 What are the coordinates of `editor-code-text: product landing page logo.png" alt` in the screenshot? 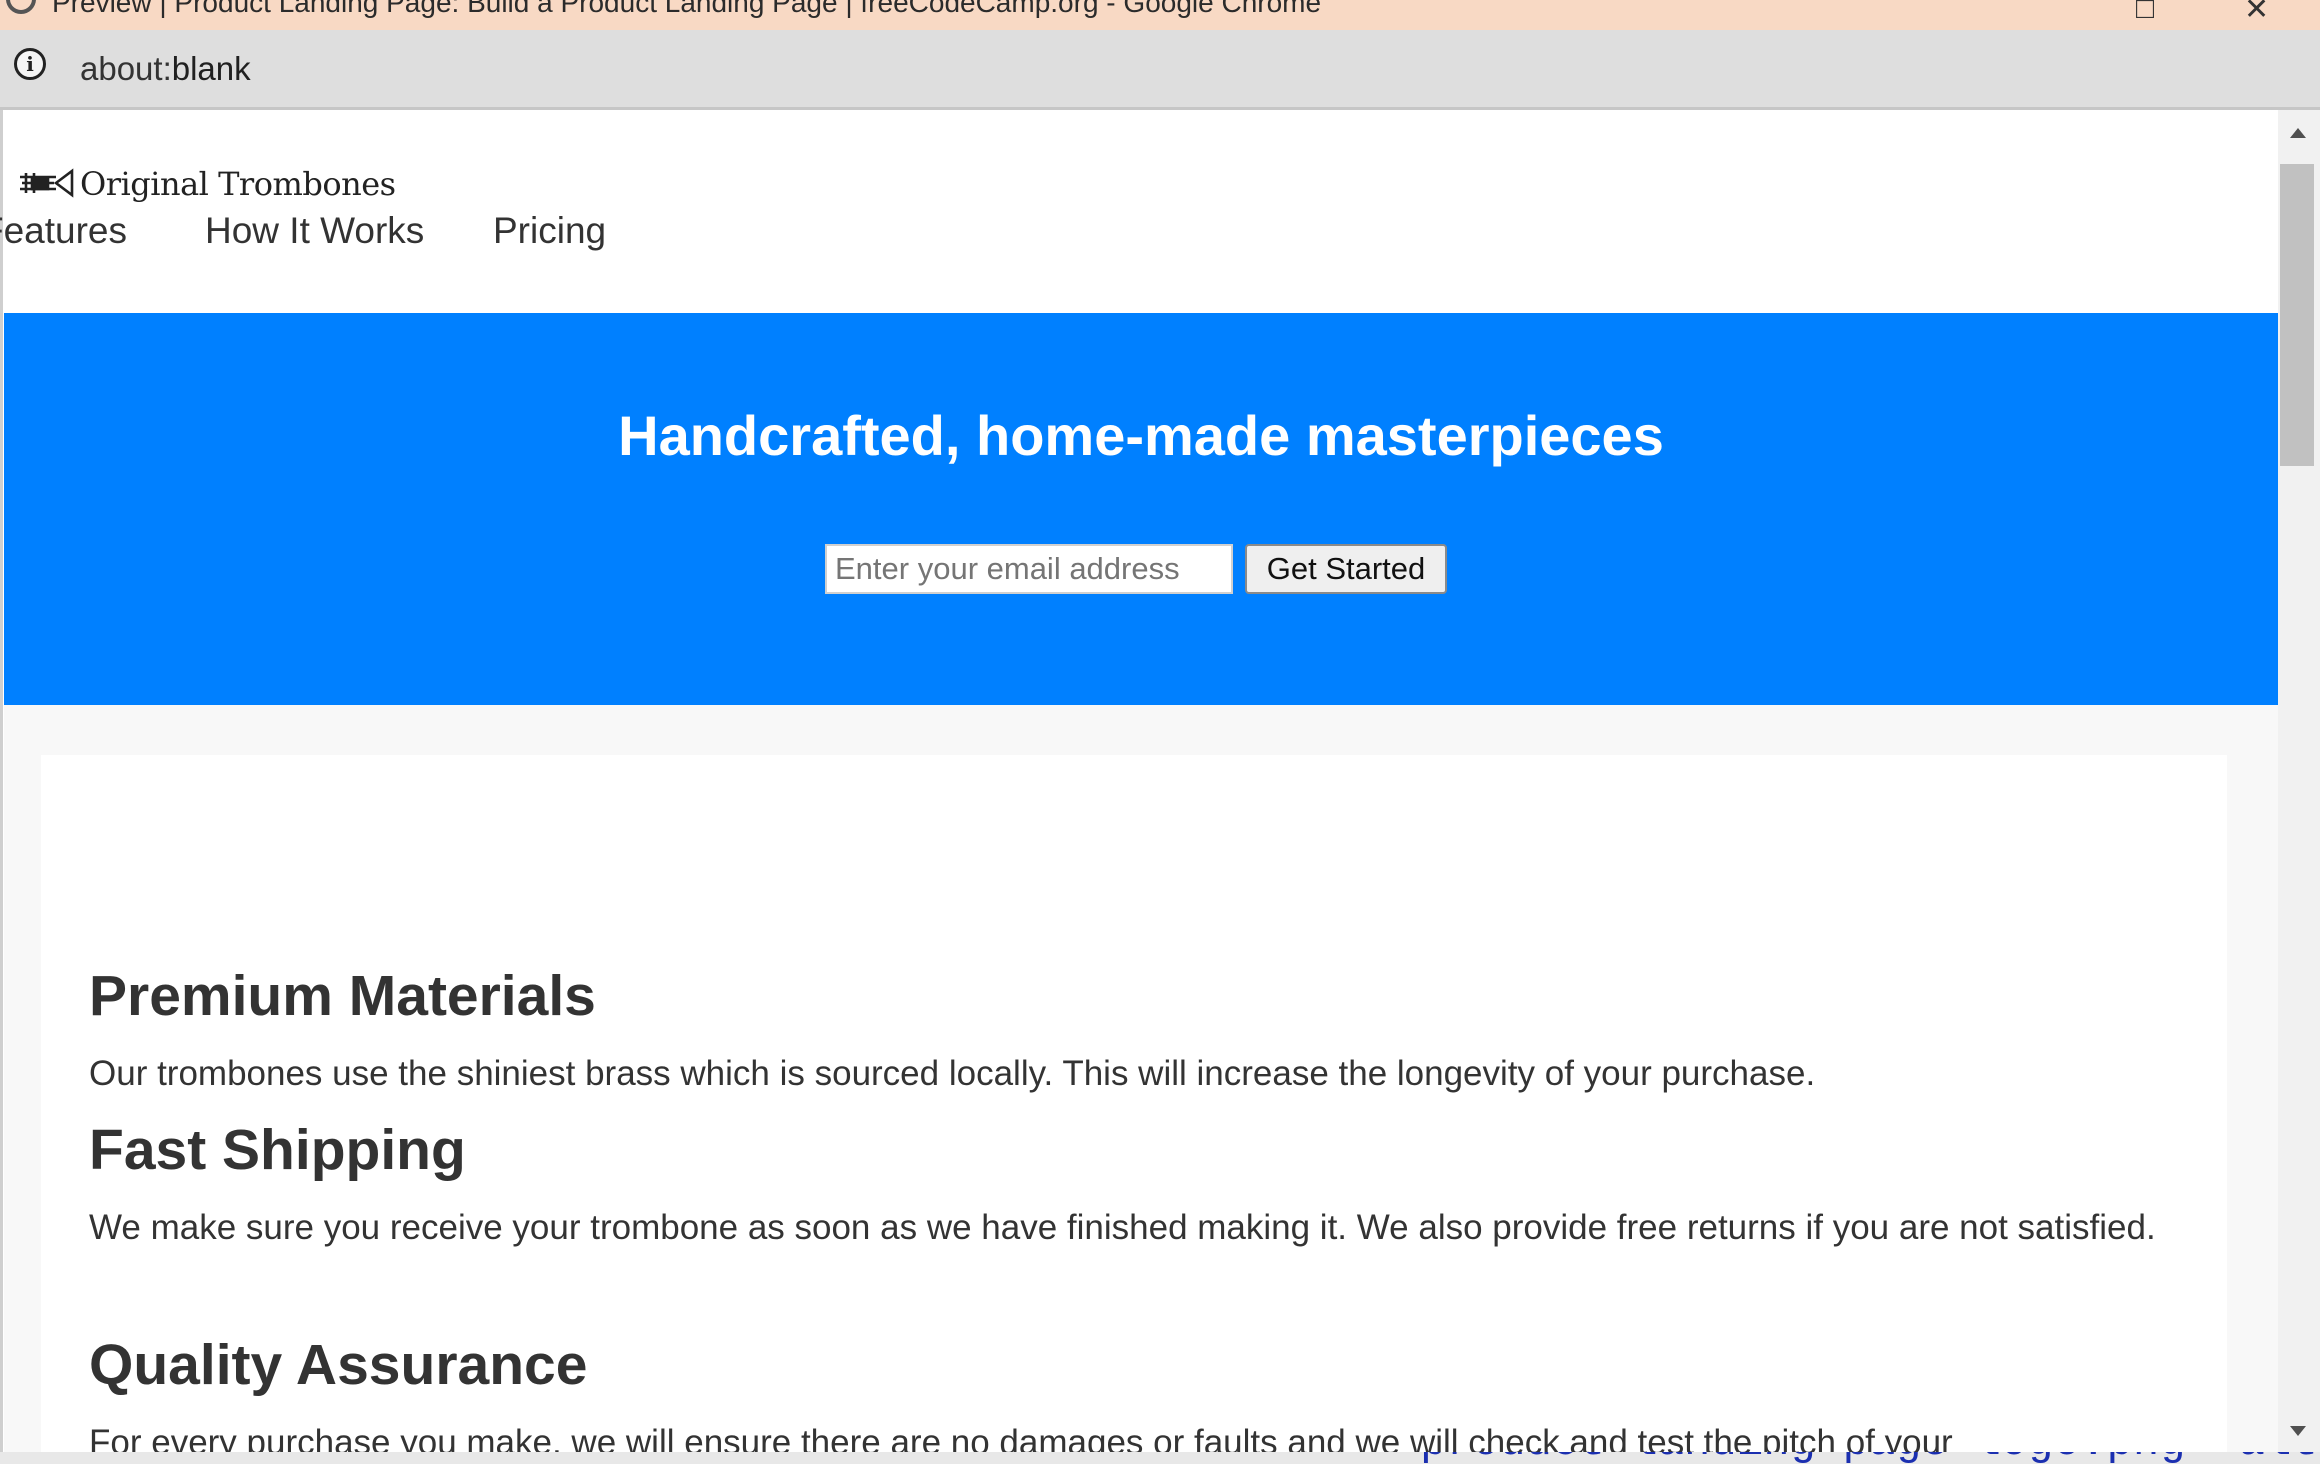 It's located at (1869, 1458).